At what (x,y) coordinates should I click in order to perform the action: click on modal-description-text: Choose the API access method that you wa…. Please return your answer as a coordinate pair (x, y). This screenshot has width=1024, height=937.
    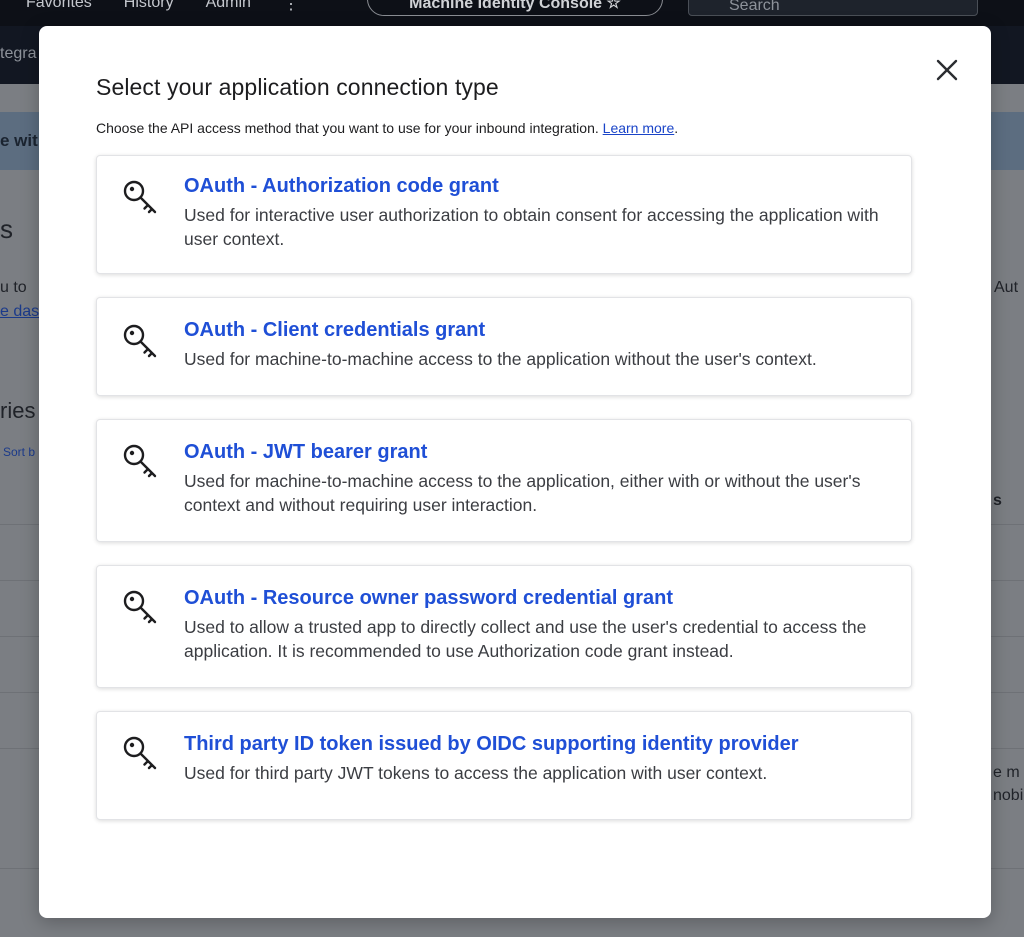
    Looking at the image, I should click on (349, 128).